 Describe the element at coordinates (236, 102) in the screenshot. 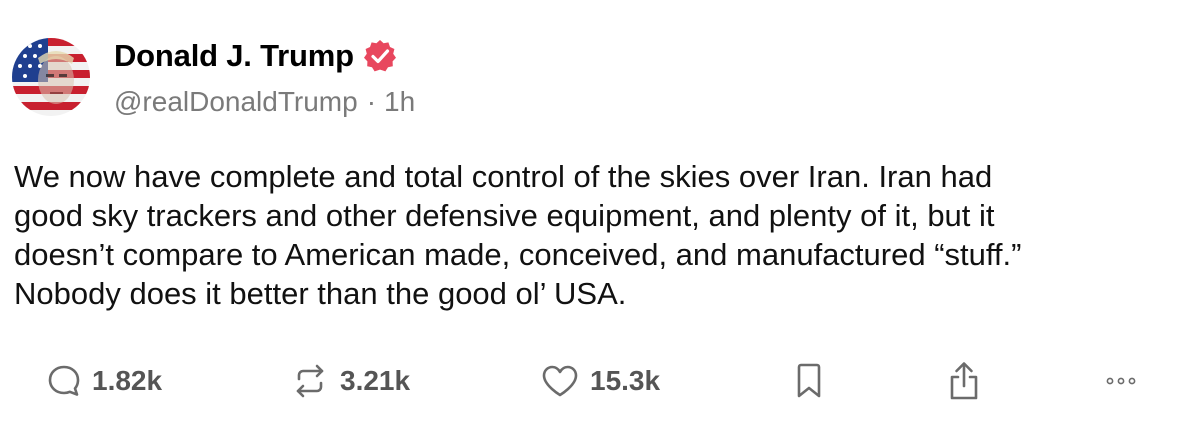

I see `user-handle: @realDonaldTrump` at that location.